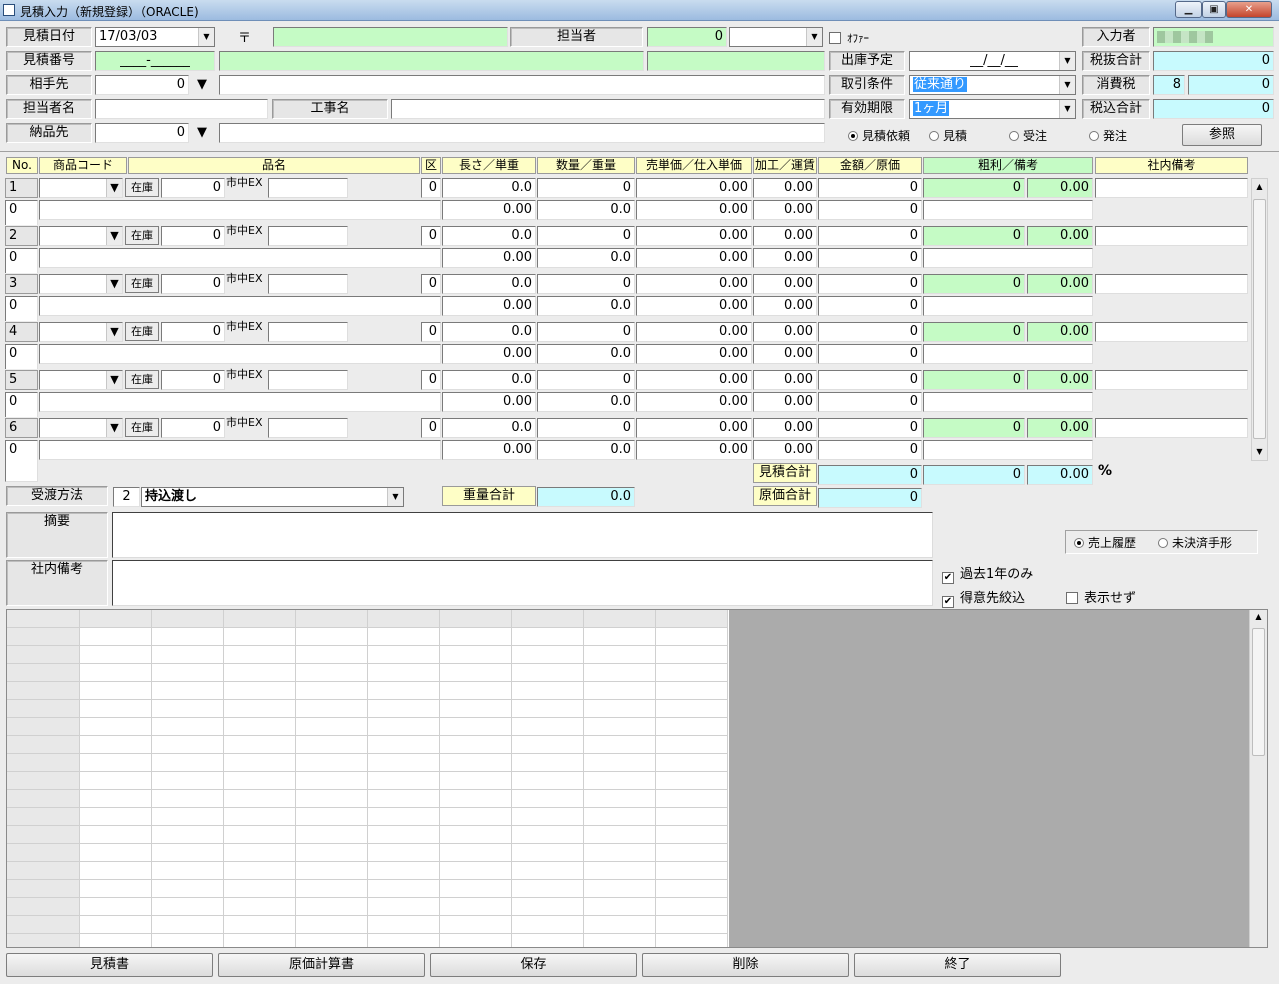  What do you see at coordinates (1249, 9) in the screenshot?
I see `close-button: ✕` at bounding box center [1249, 9].